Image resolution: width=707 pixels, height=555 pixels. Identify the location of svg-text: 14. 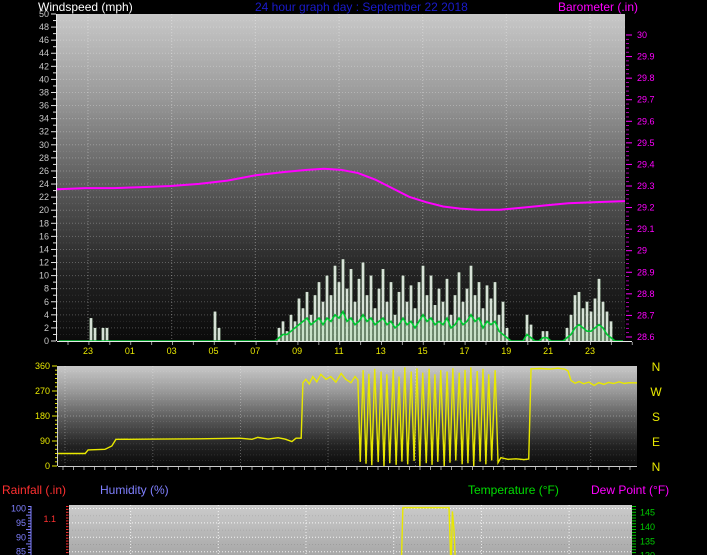
(44, 249).